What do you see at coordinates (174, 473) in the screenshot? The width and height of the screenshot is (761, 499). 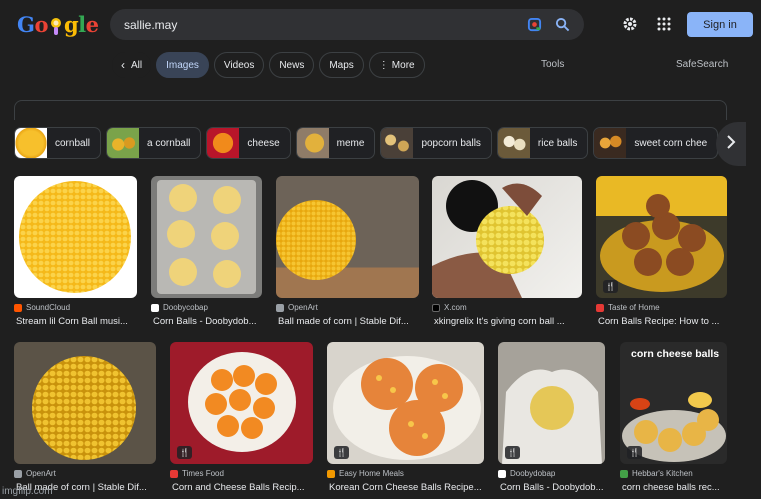 I see `times-food-favicon-icon` at bounding box center [174, 473].